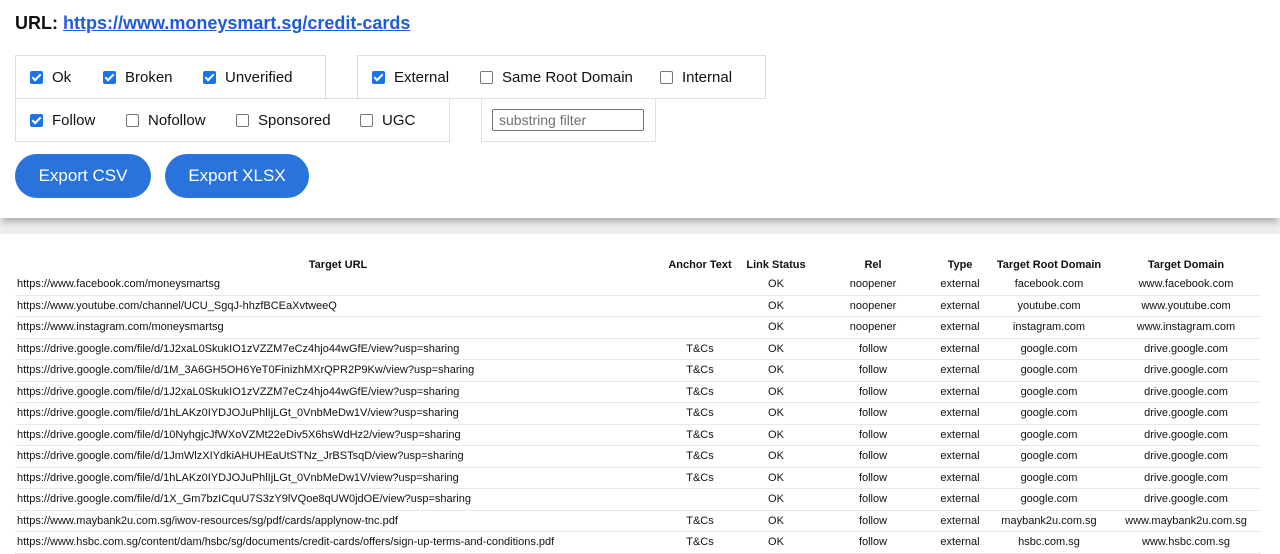 This screenshot has height=554, width=1280. Describe the element at coordinates (378, 77) in the screenshot. I see `checkbox-external-box` at that location.